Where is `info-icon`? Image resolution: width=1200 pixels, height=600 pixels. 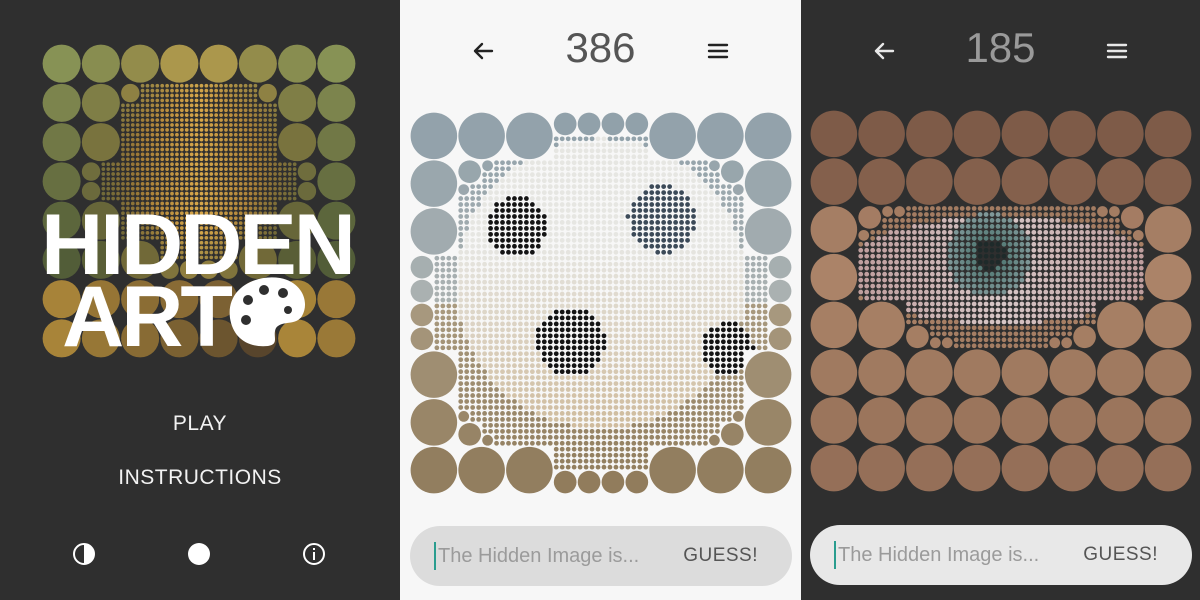
info-icon is located at coordinates (314, 554).